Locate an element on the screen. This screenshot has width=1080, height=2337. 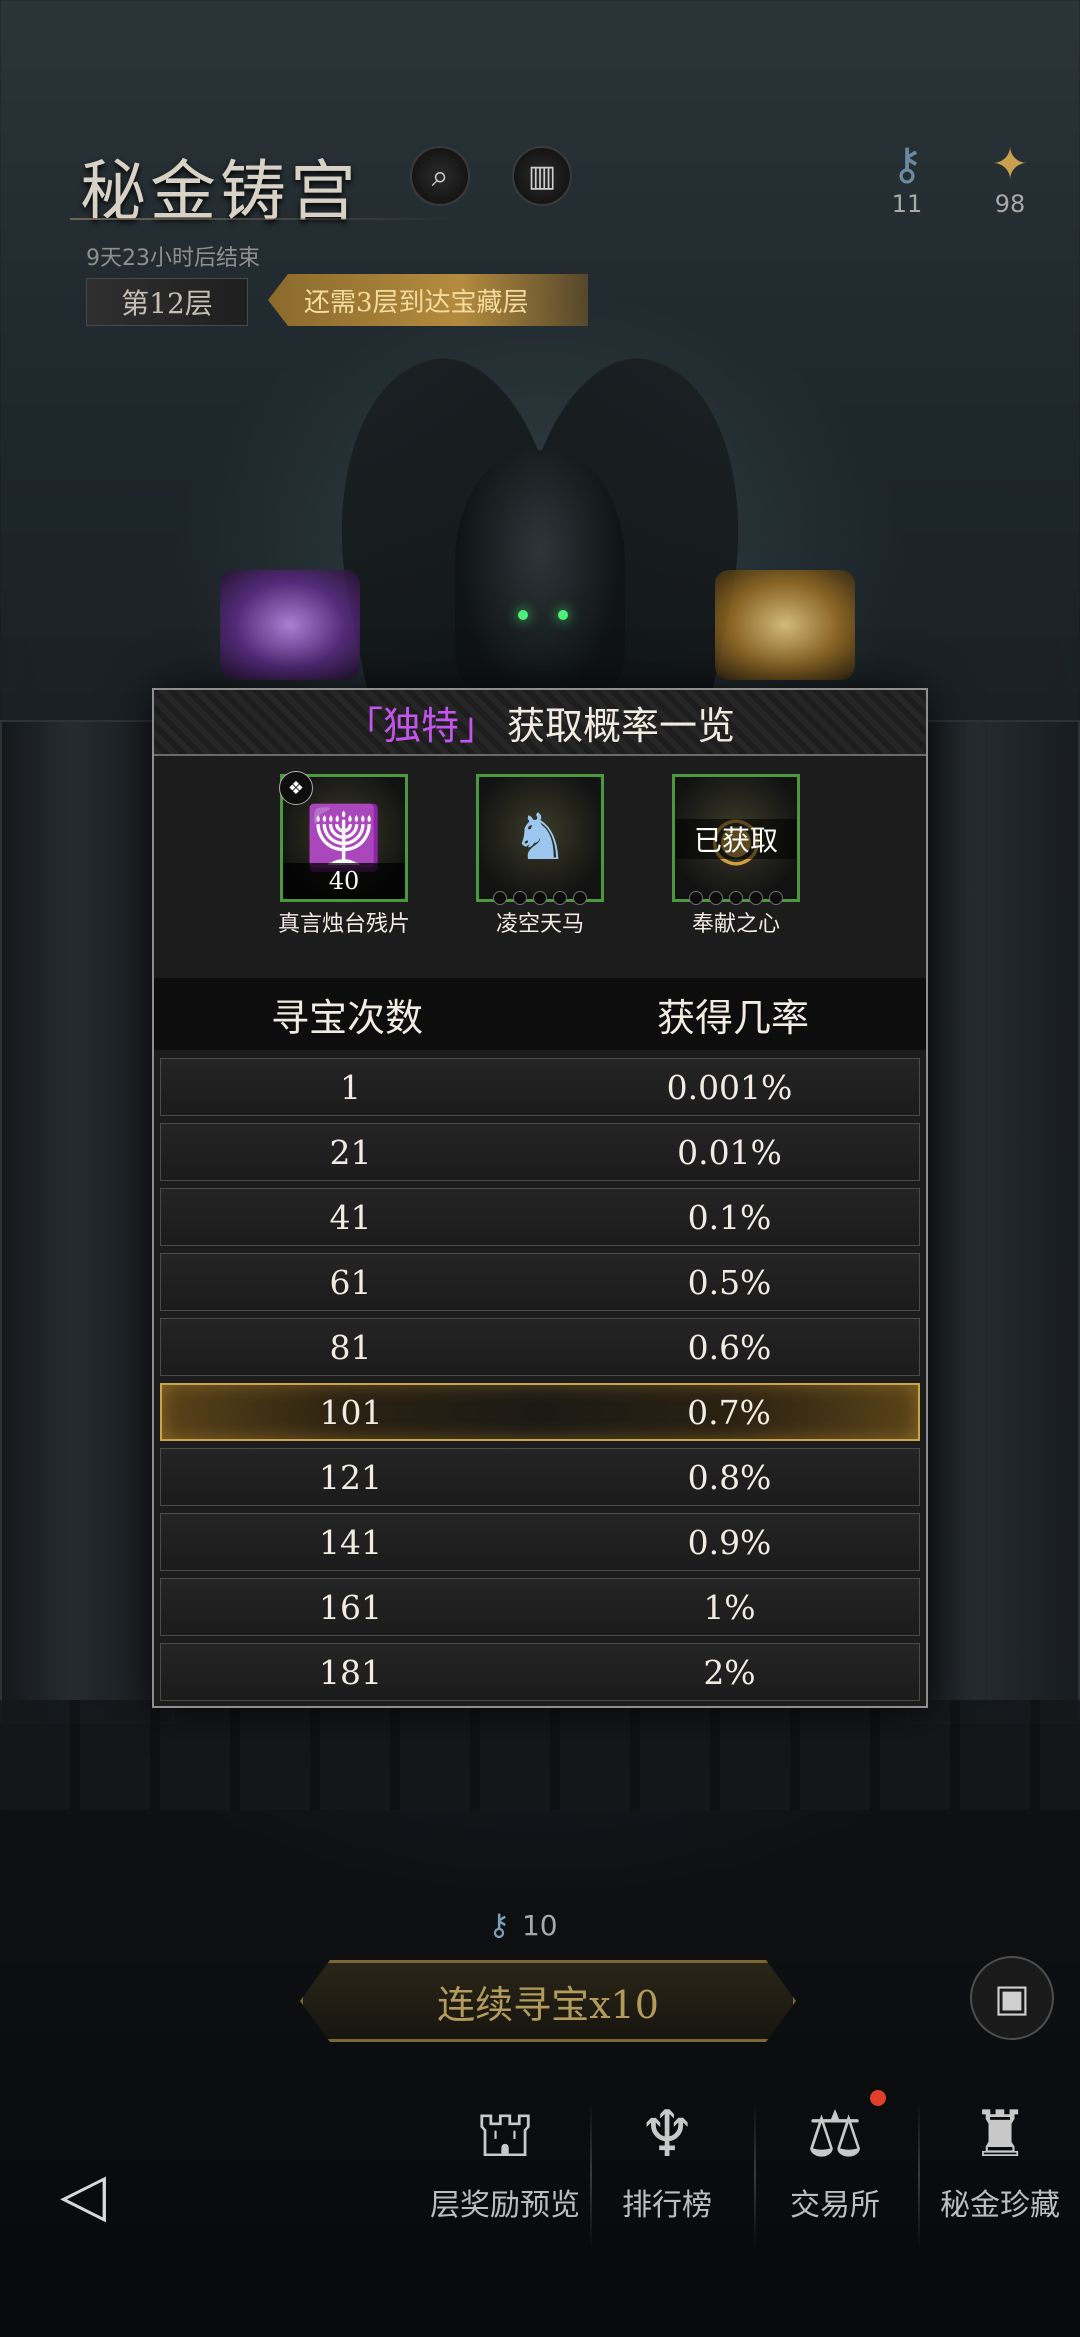
notification-dot is located at coordinates (878, 2098).